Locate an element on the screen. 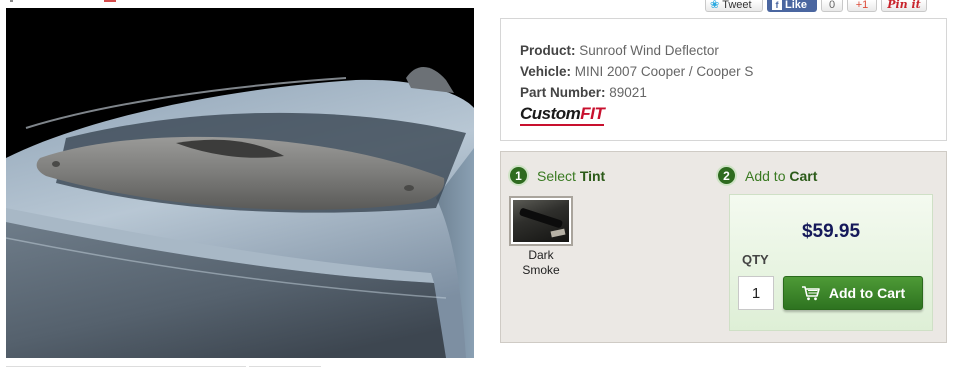 Image resolution: width=954 pixels, height=370 pixels. tint-option-dark-smoke is located at coordinates (541, 221).